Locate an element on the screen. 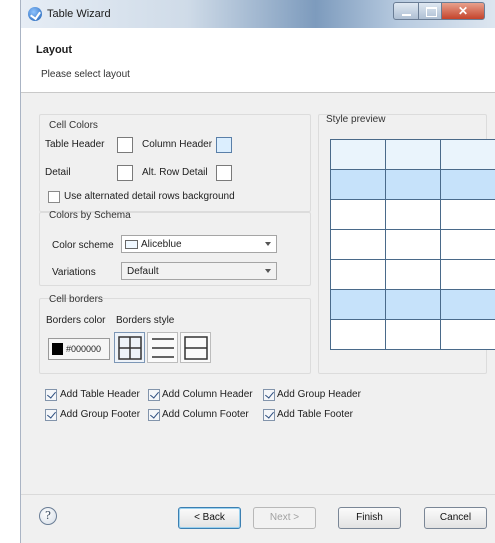 The height and width of the screenshot is (543, 495). box-border-icon is located at coordinates (196, 348).